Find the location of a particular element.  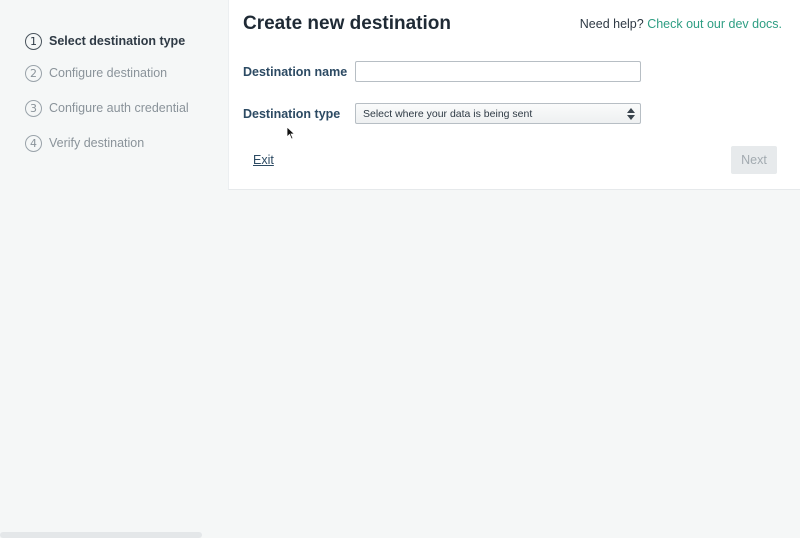

step-number-badge: 2 is located at coordinates (33, 73).